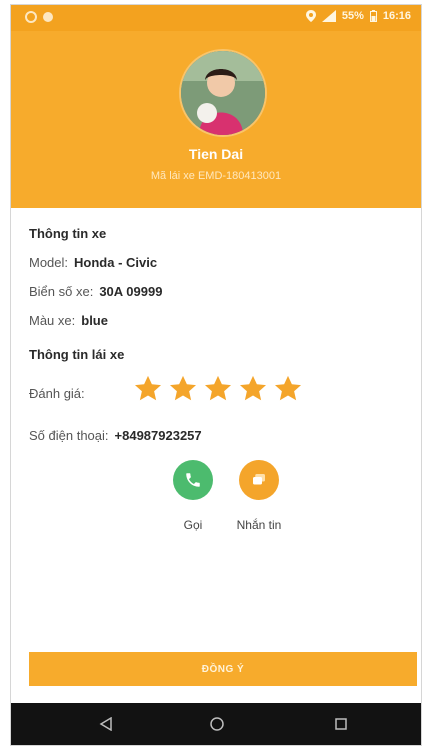 This screenshot has height=746, width=428. I want to click on back-triangle-icon, so click(105, 724).